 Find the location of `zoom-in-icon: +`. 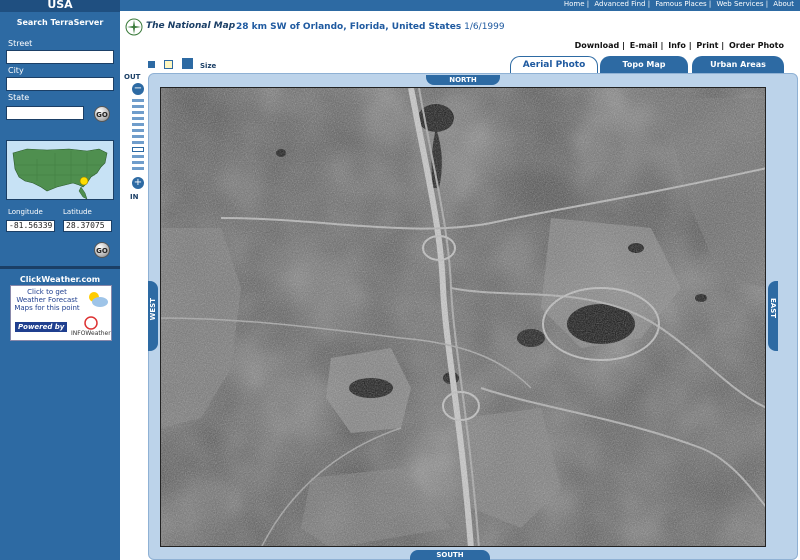

zoom-in-icon: + is located at coordinates (138, 183).